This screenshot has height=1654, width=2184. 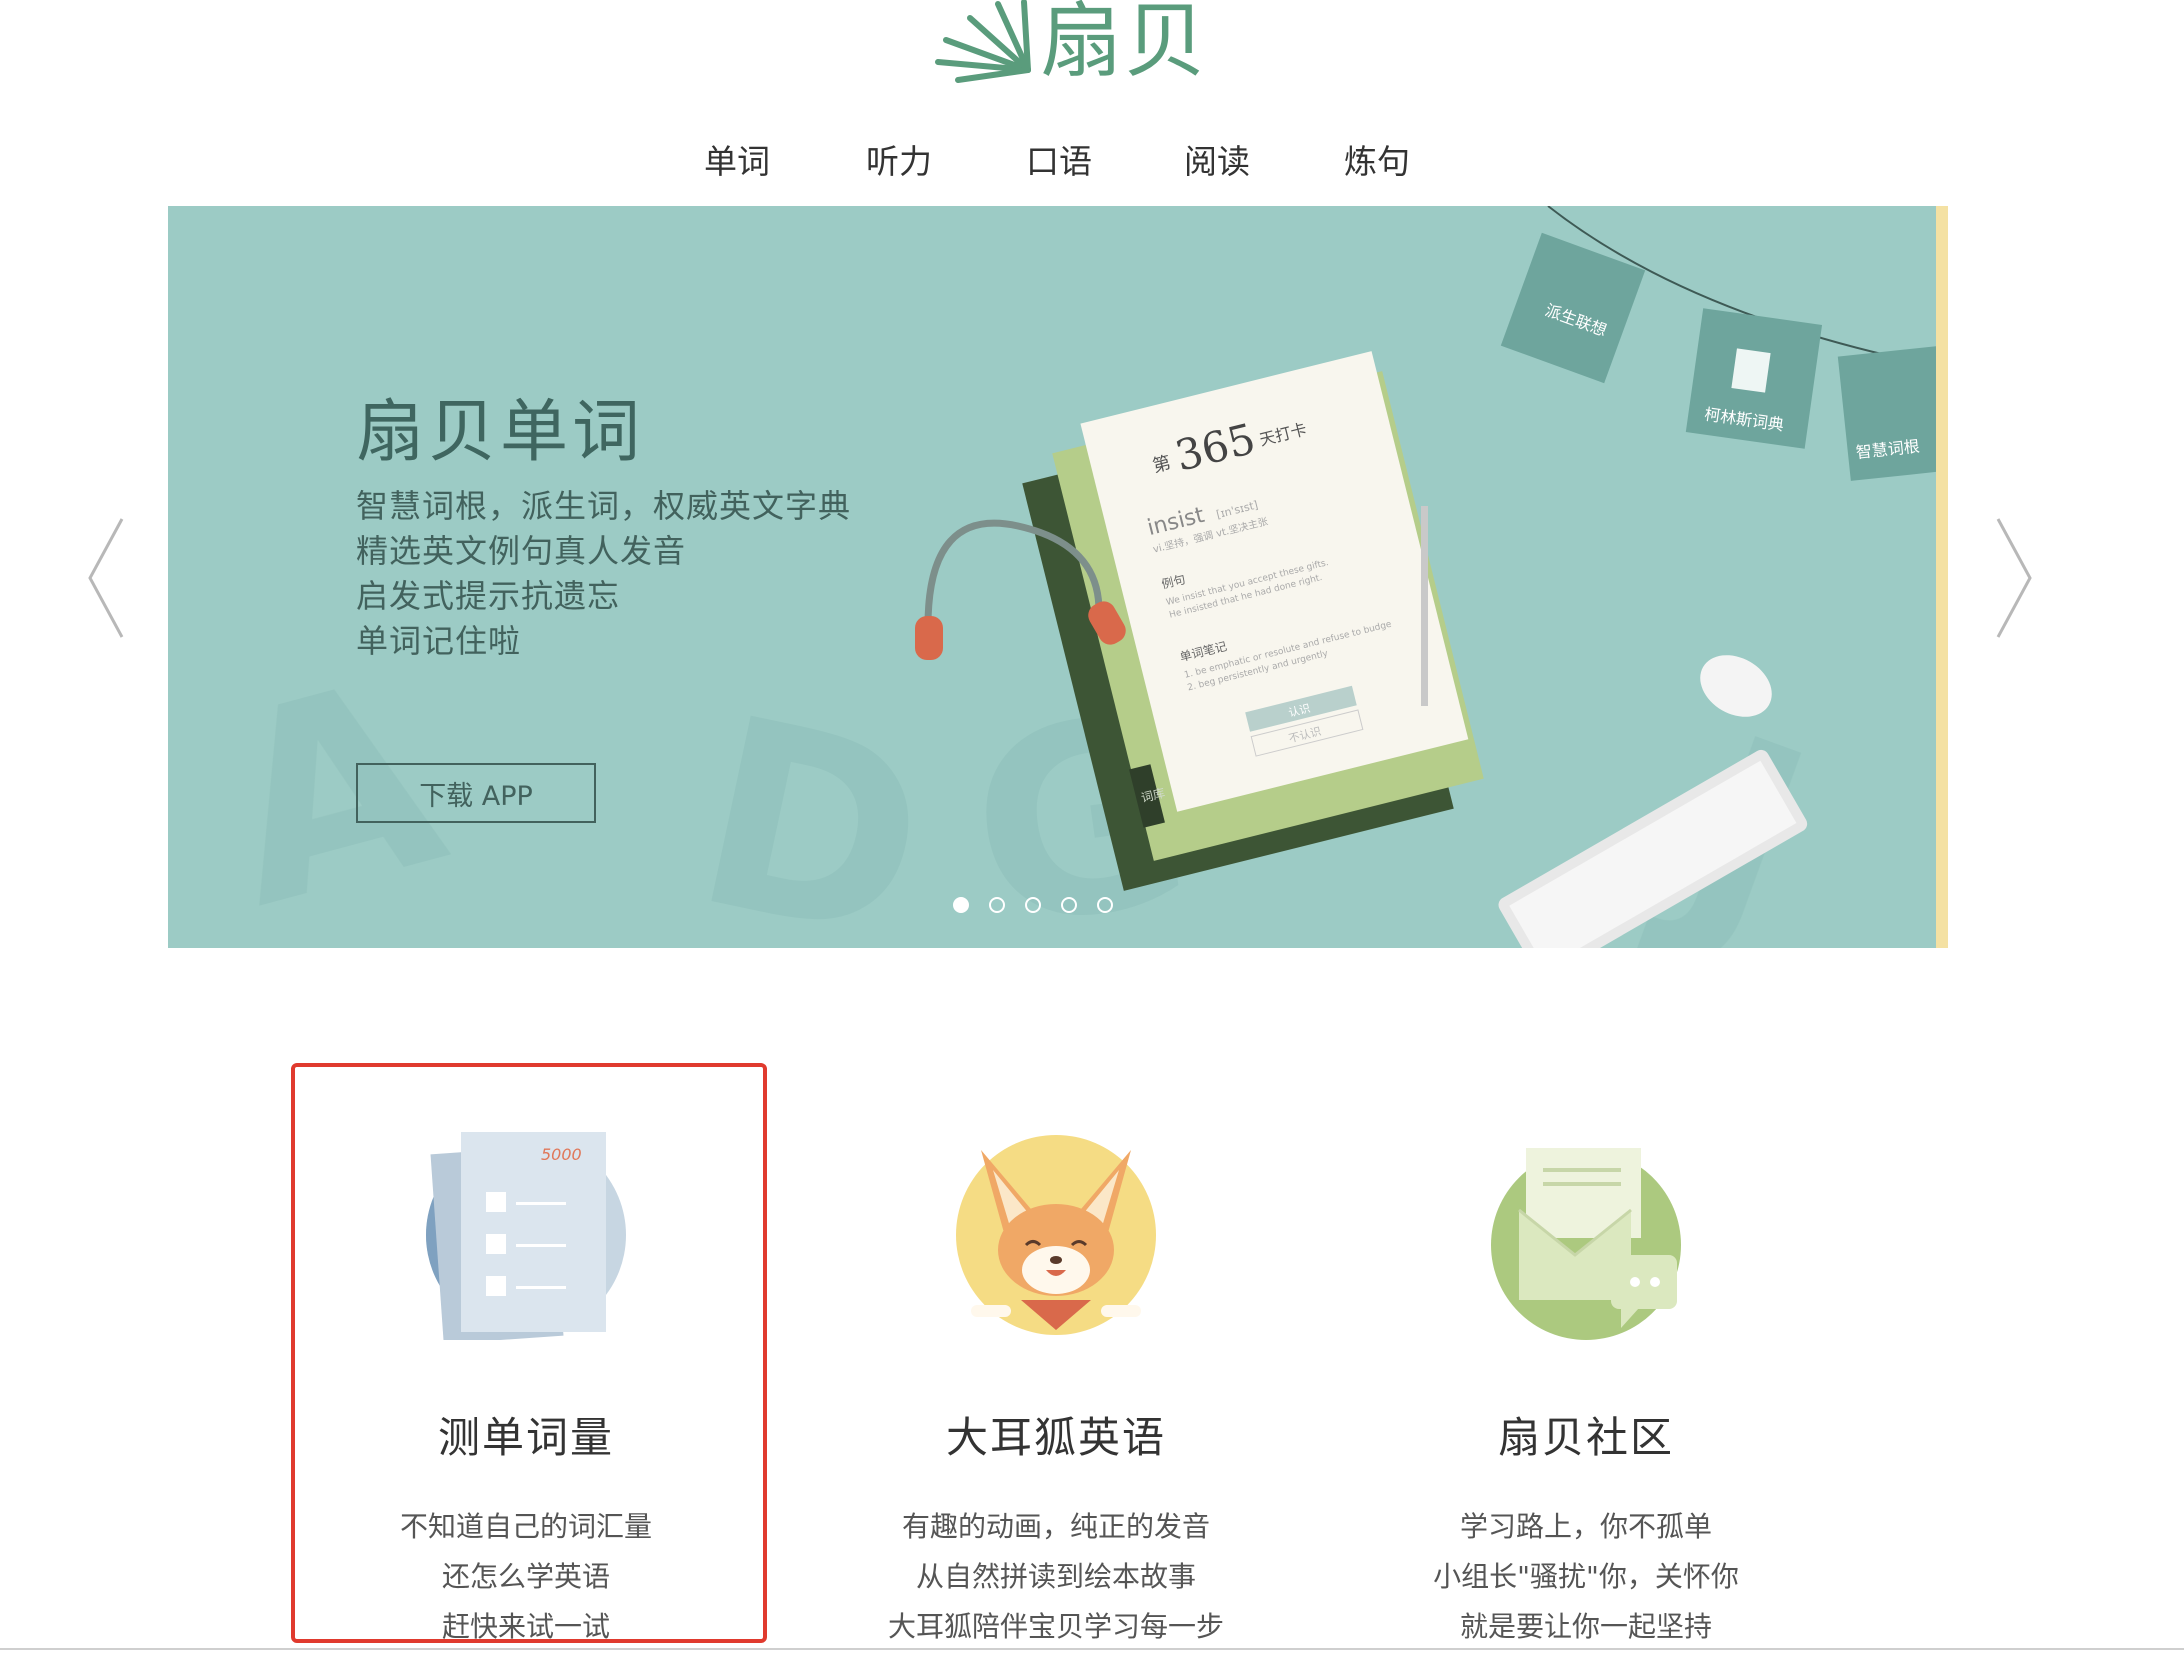 What do you see at coordinates (1886, 413) in the screenshot?
I see `tag-roots: 智慧词根` at bounding box center [1886, 413].